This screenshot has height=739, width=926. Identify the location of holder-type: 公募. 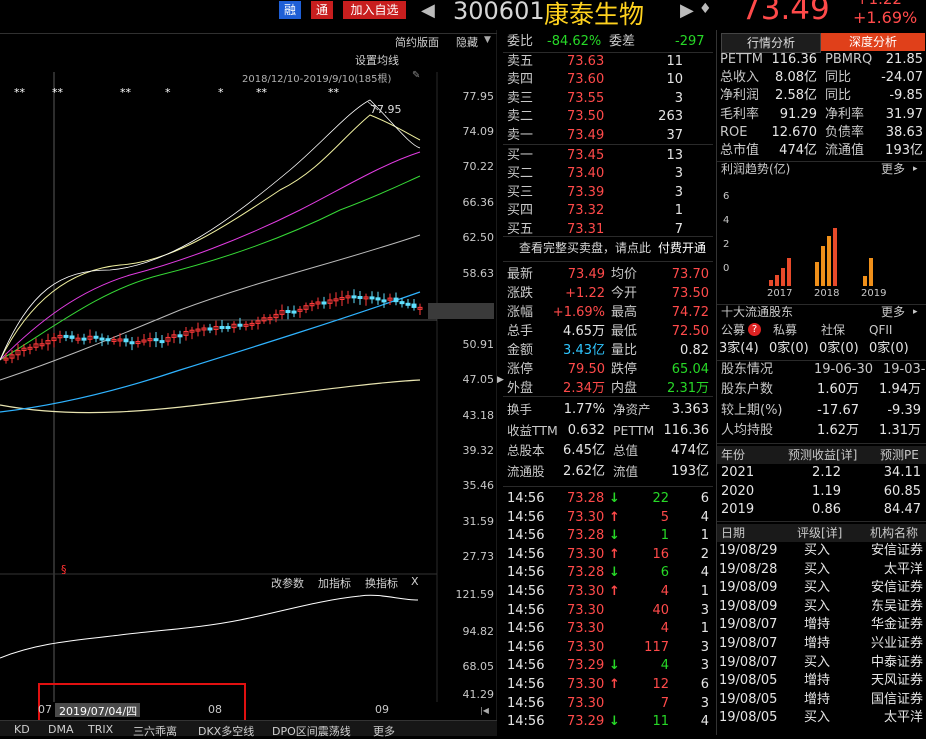
(733, 330).